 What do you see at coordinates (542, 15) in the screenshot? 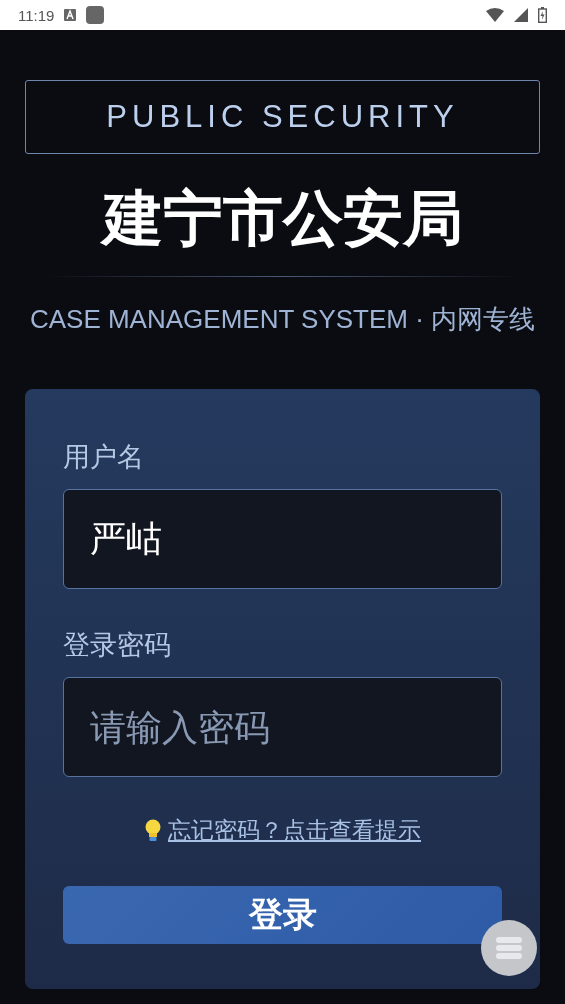
I see `battery-icon` at bounding box center [542, 15].